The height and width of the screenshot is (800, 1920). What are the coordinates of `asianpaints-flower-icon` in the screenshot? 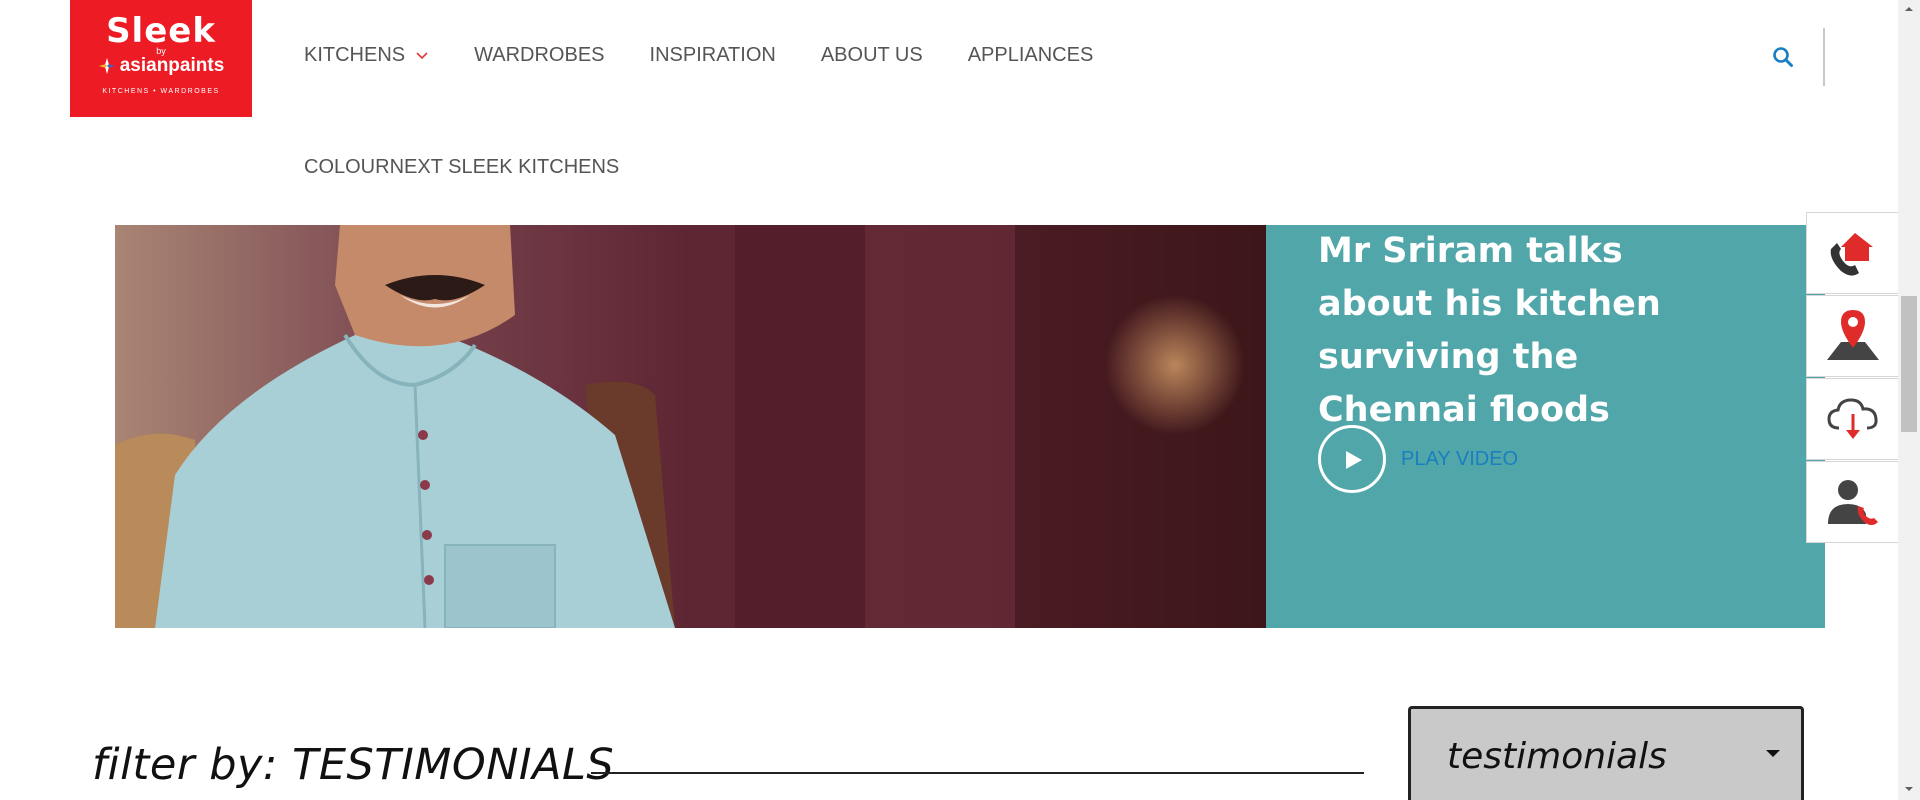 It's located at (106, 66).